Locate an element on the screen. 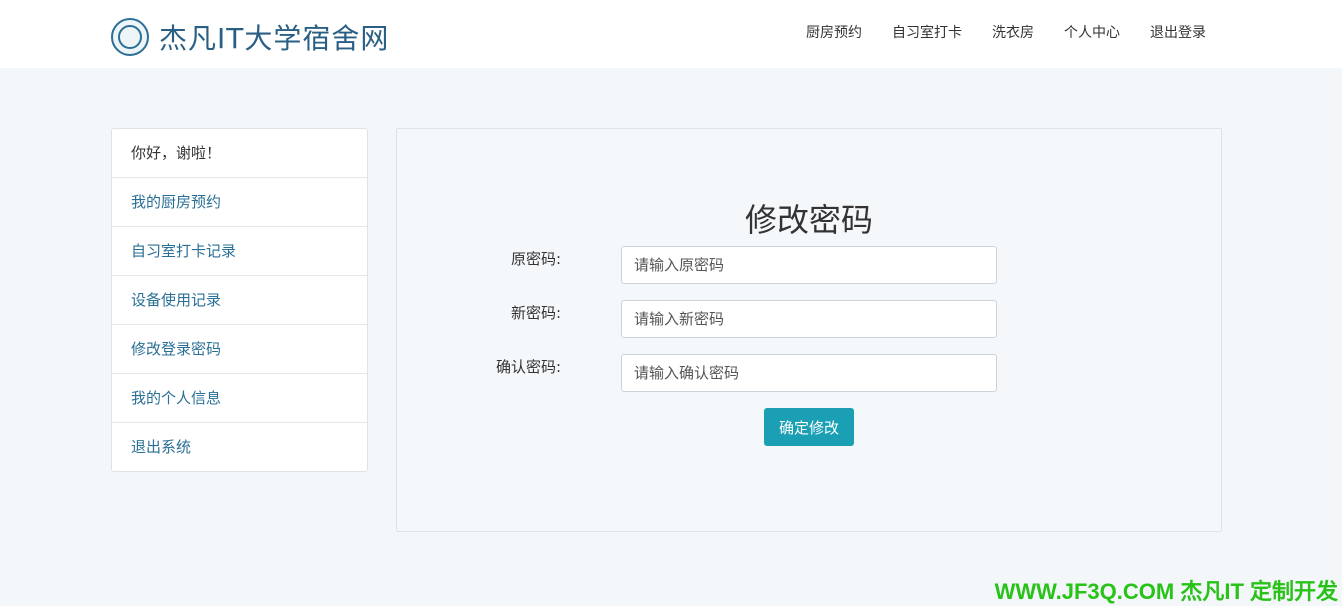 Image resolution: width=1342 pixels, height=606 pixels. nav-personal-center: 个人中心 is located at coordinates (1092, 32).